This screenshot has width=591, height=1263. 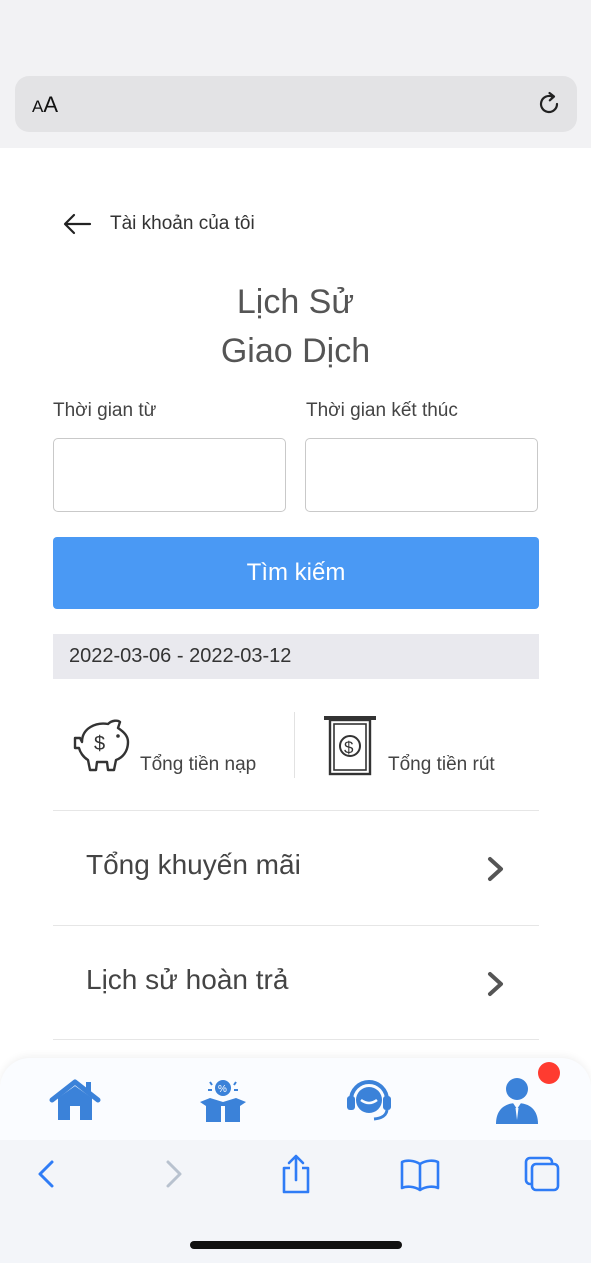 I want to click on share-icon, so click(x=296, y=1174).